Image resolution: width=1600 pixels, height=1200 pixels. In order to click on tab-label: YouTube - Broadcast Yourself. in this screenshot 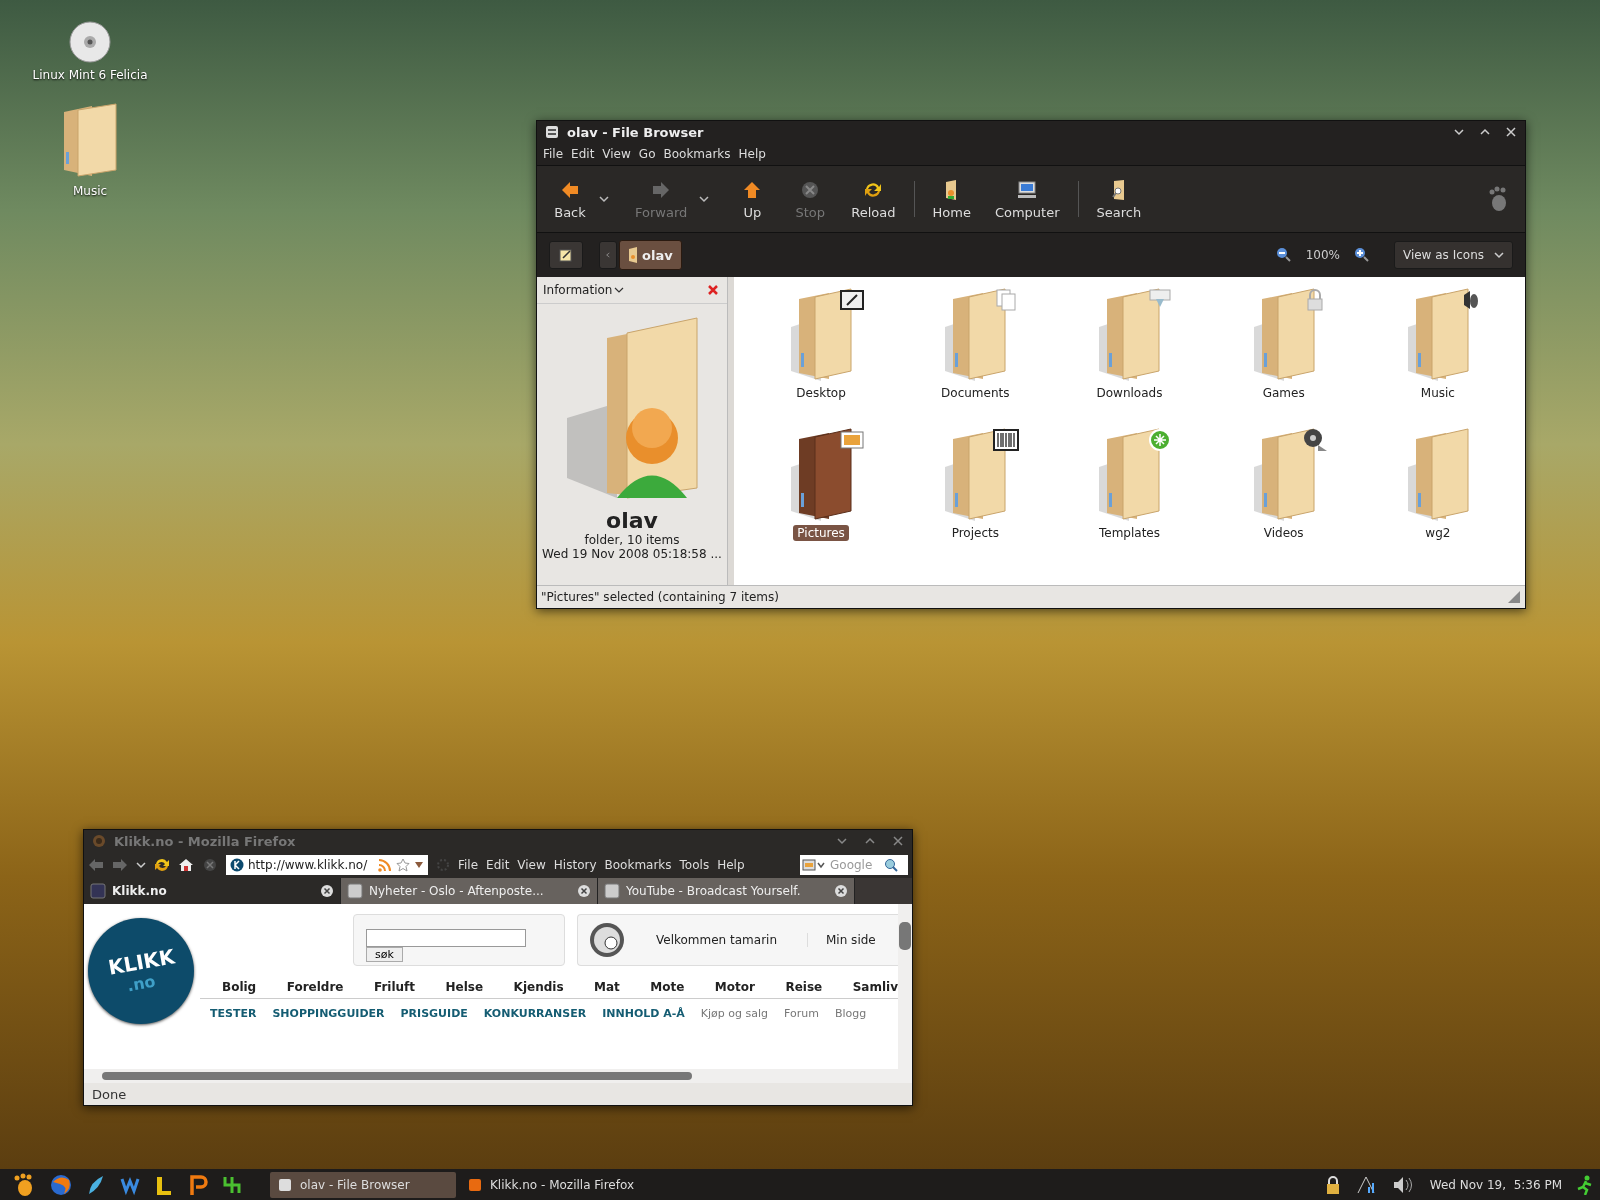, I will do `click(714, 891)`.